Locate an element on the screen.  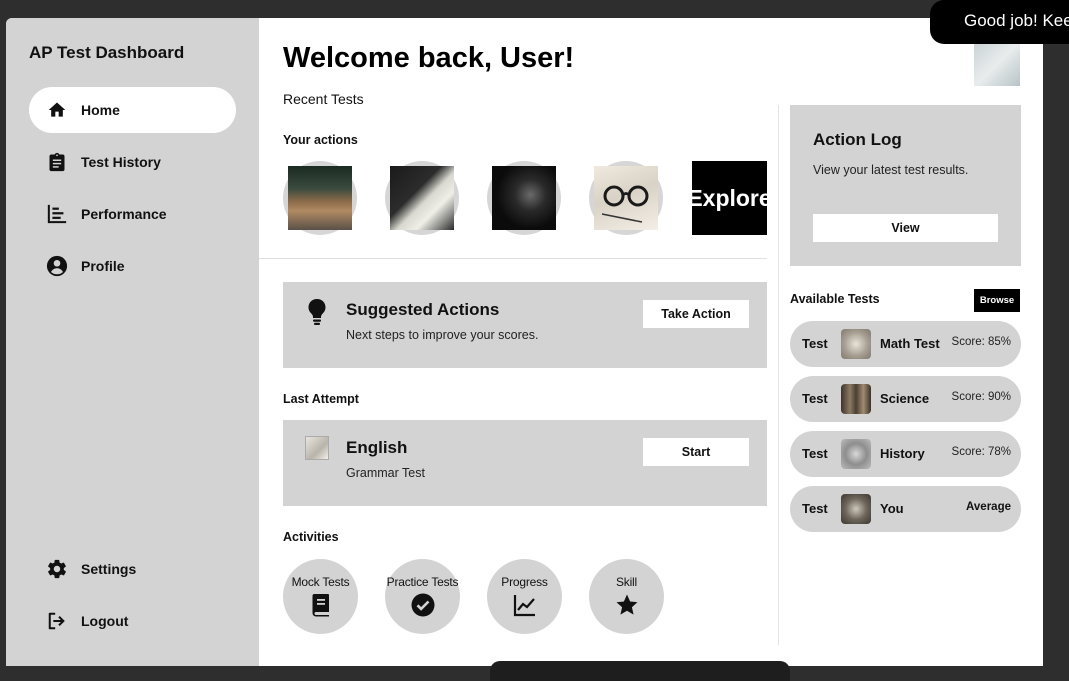
activities-label: Activities is located at coordinates (311, 537).